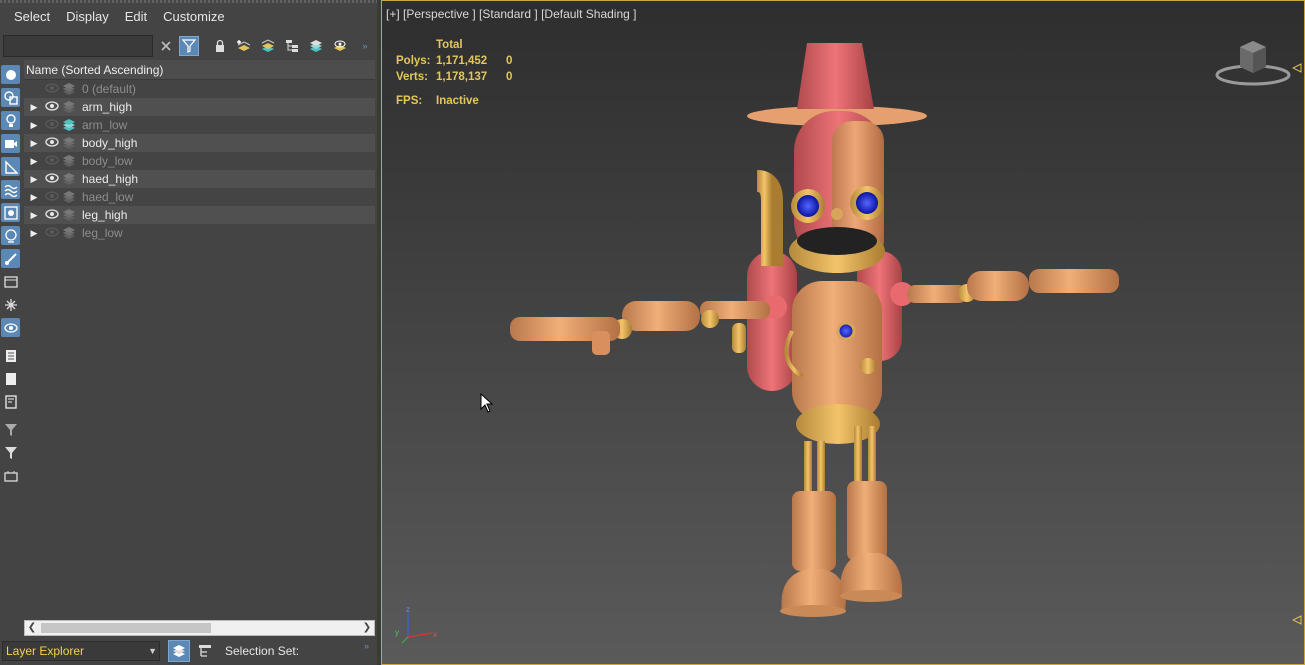 The width and height of the screenshot is (1305, 665). What do you see at coordinates (10, 475) in the screenshot?
I see `selection-set-icon` at bounding box center [10, 475].